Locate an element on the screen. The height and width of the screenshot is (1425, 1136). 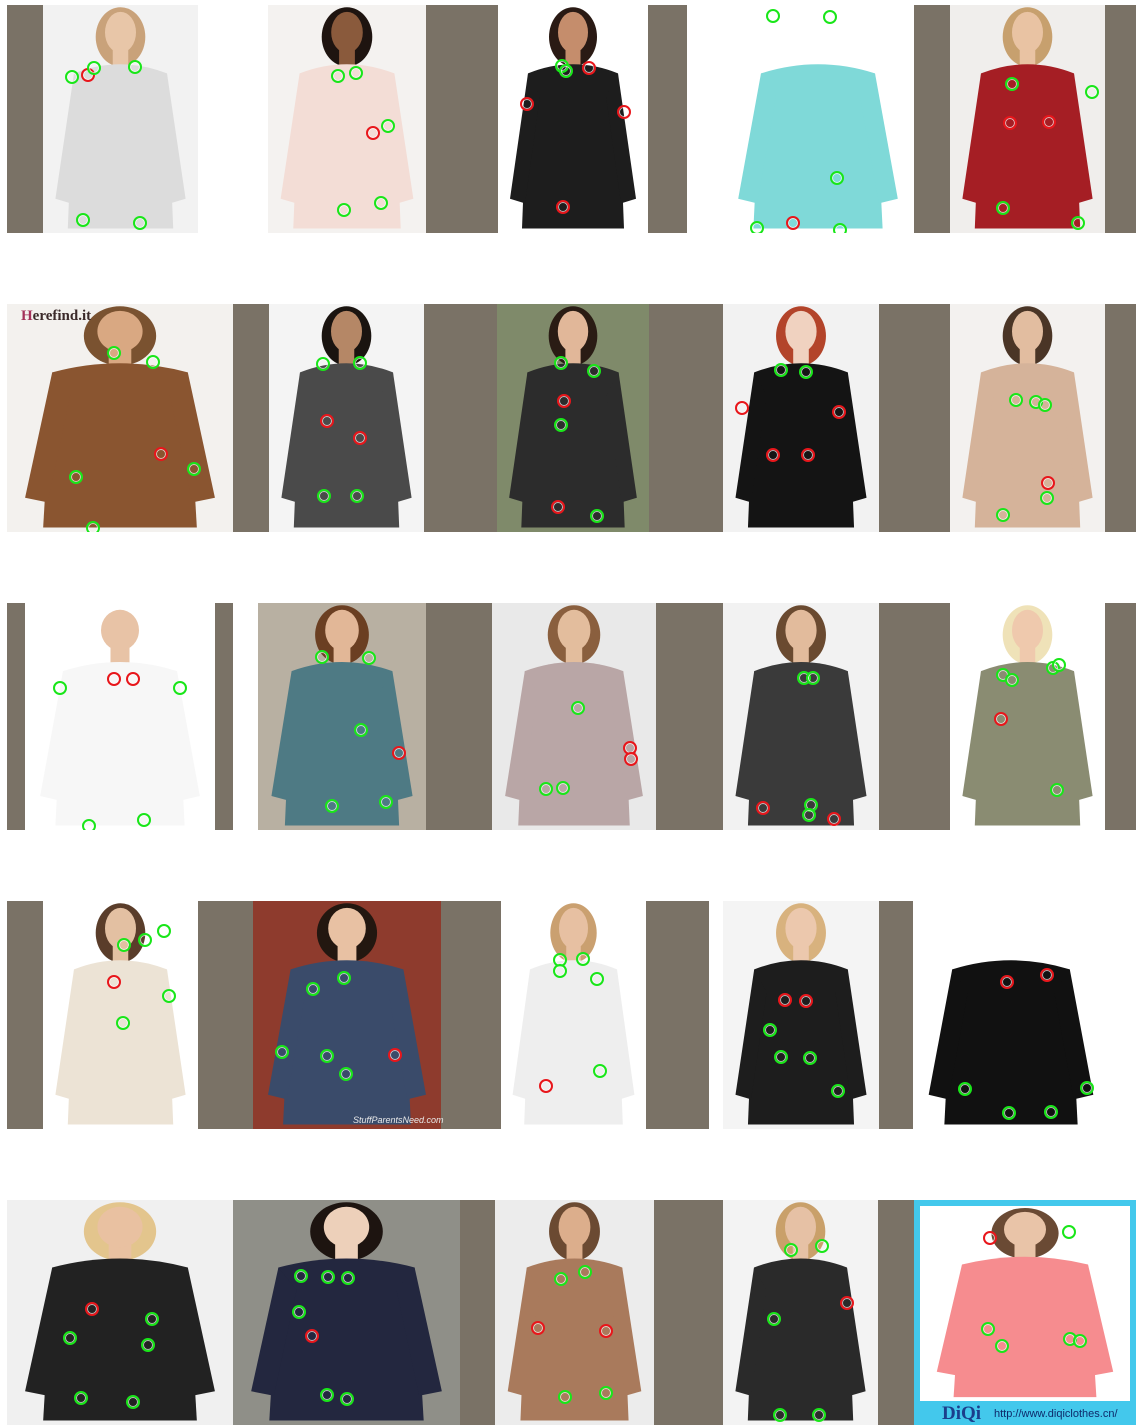
image-tile-r4c4 is located at coordinates (818, 1015).